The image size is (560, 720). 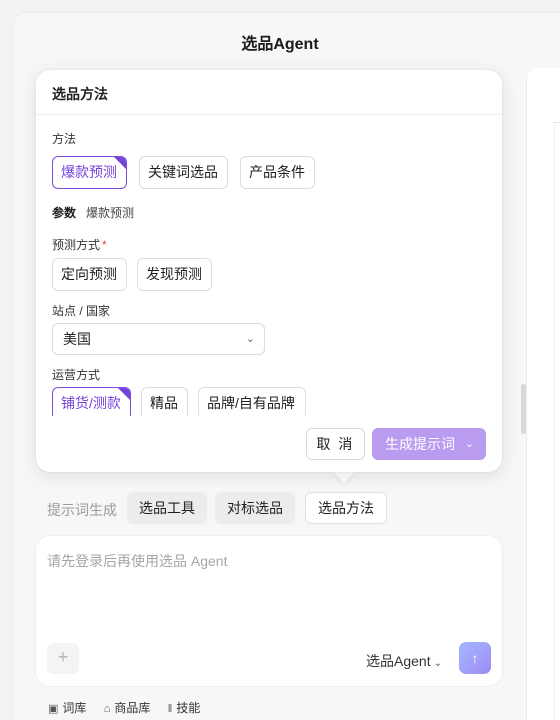 I want to click on method-label: 方法, so click(x=64, y=139).